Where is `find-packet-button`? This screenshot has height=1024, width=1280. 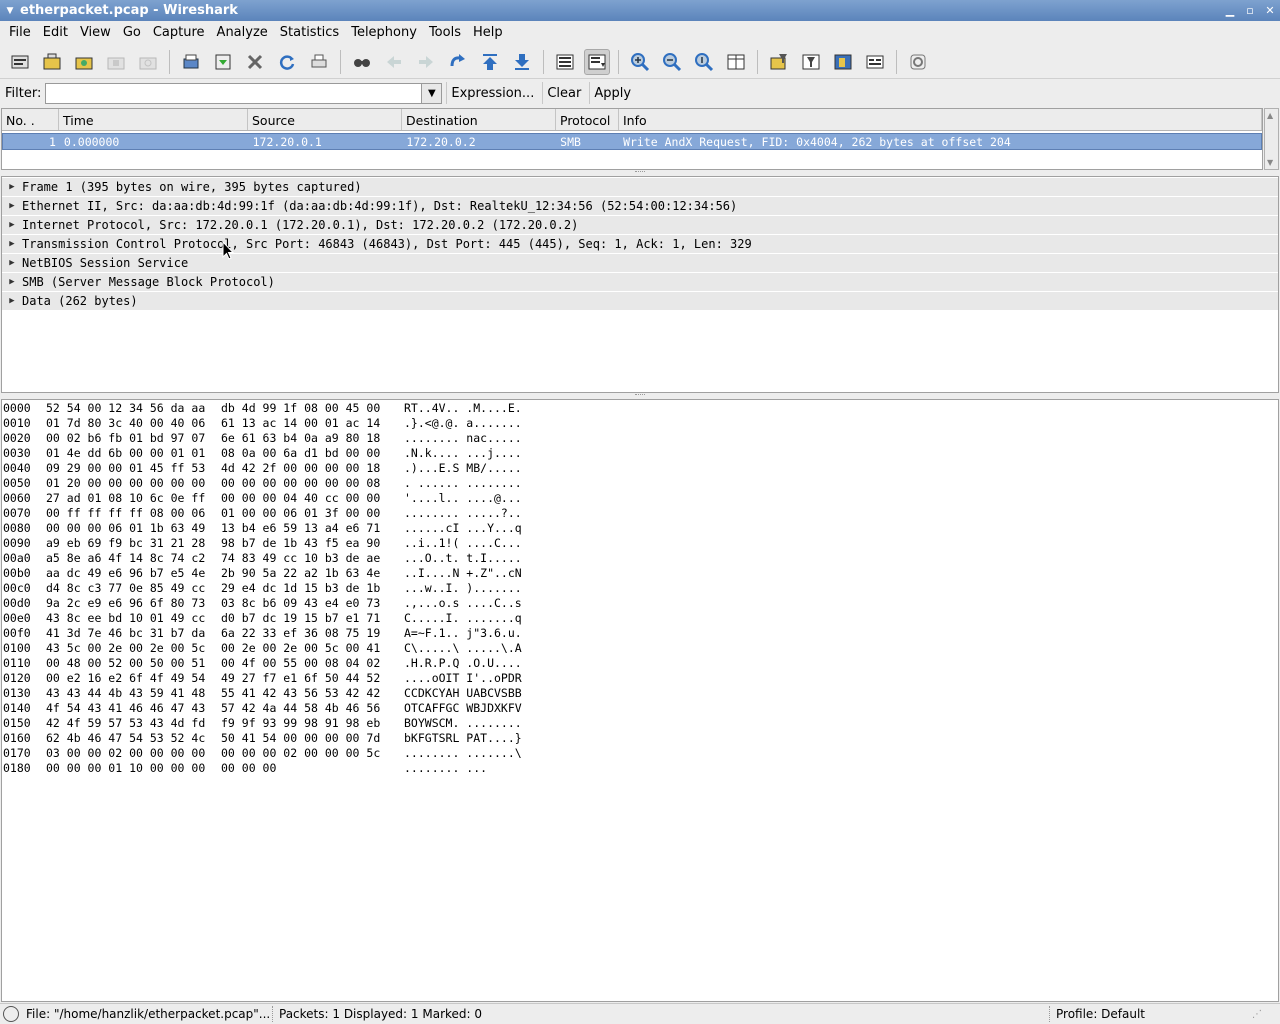
find-packet-button is located at coordinates (362, 62).